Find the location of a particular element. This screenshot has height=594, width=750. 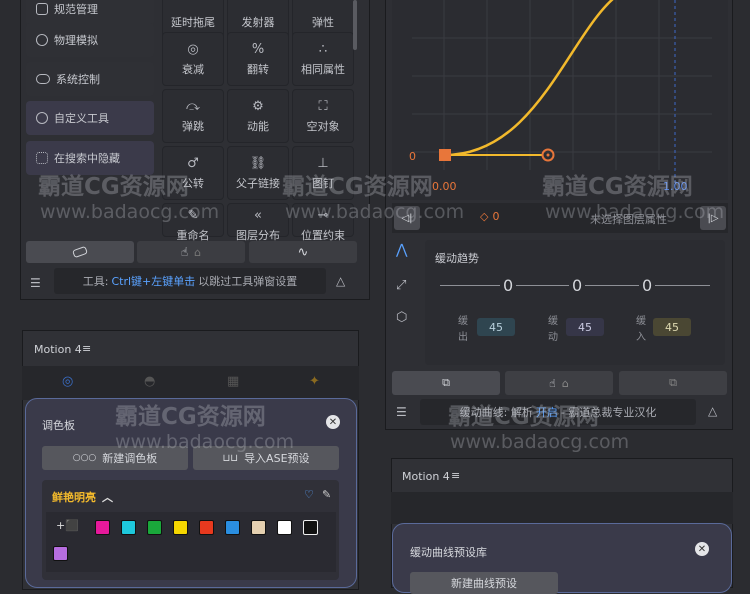

chain-icon: ⛓ is located at coordinates (258, 163).